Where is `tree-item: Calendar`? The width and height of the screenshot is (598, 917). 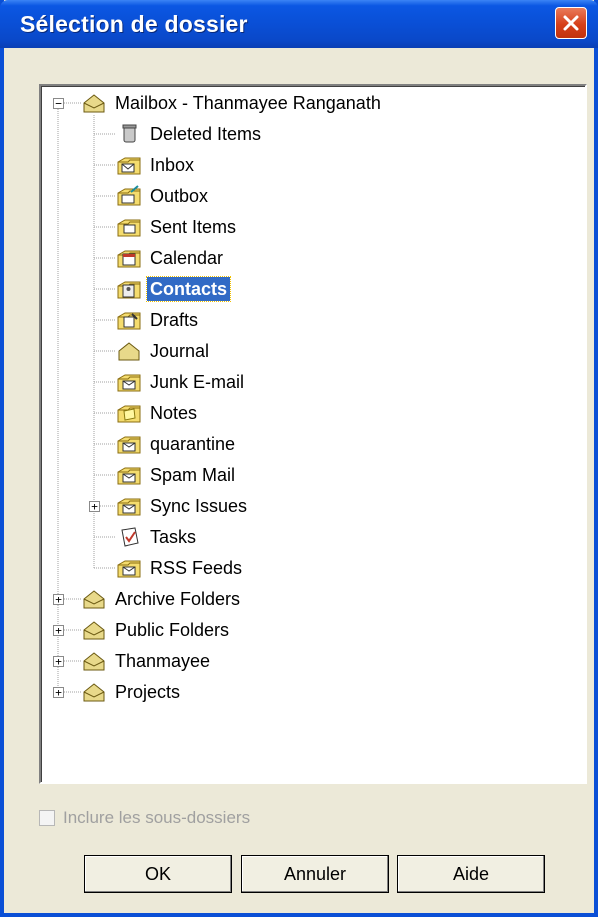 tree-item: Calendar is located at coordinates (171, 258).